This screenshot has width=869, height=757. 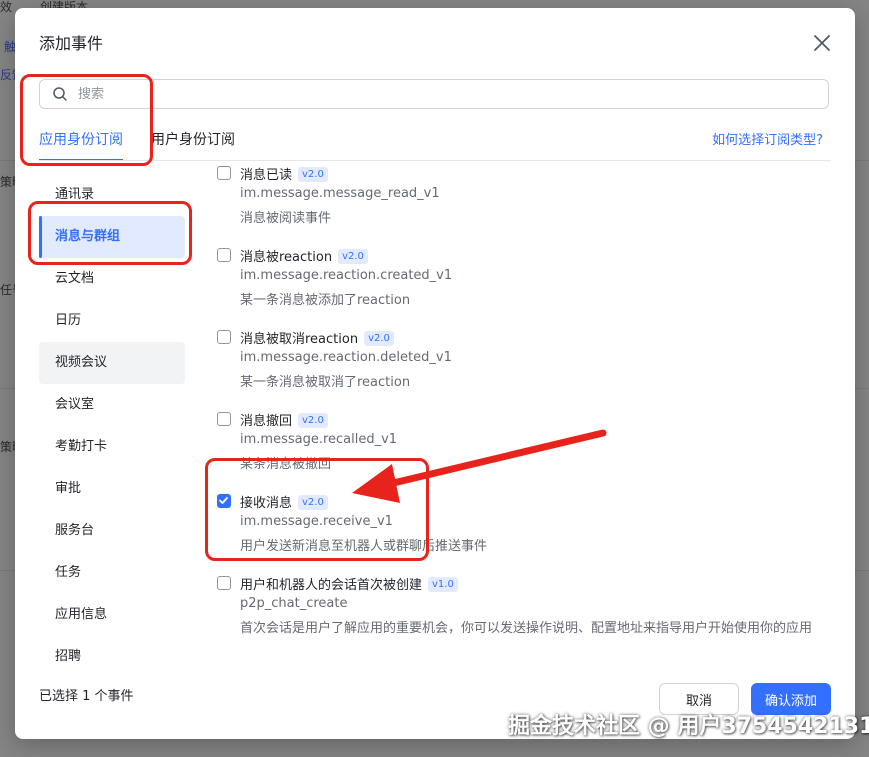 What do you see at coordinates (112, 447) in the screenshot?
I see `sidebar-item-attendance: 考勤打卡` at bounding box center [112, 447].